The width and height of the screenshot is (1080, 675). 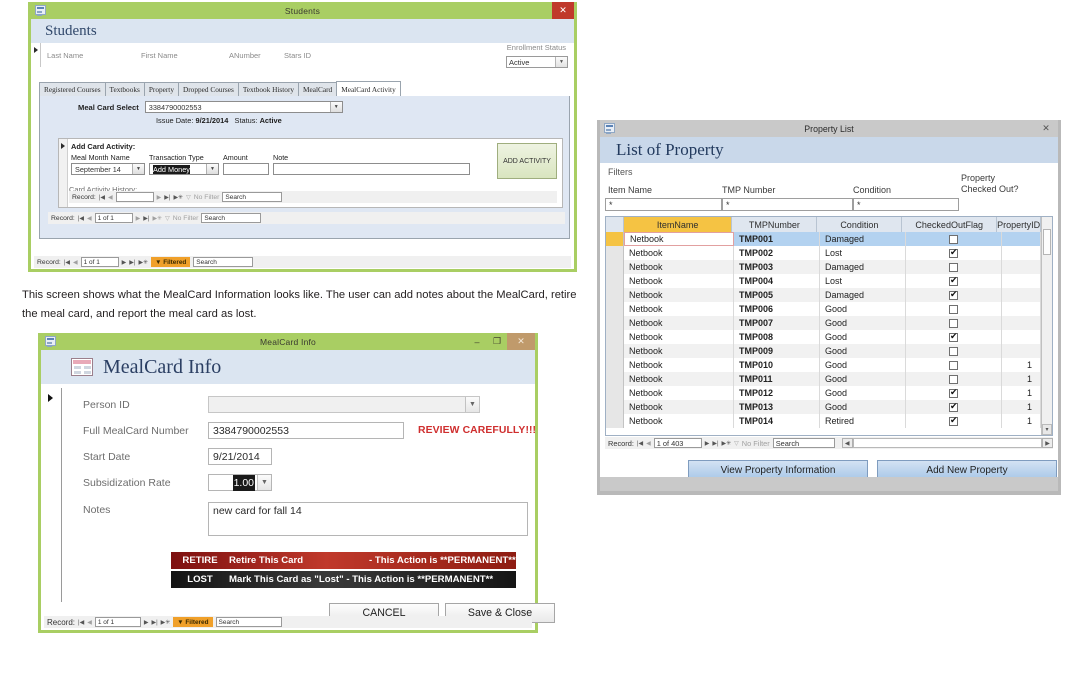 I want to click on table-row: Netbook TMP012 Good 1, so click(x=829, y=393).